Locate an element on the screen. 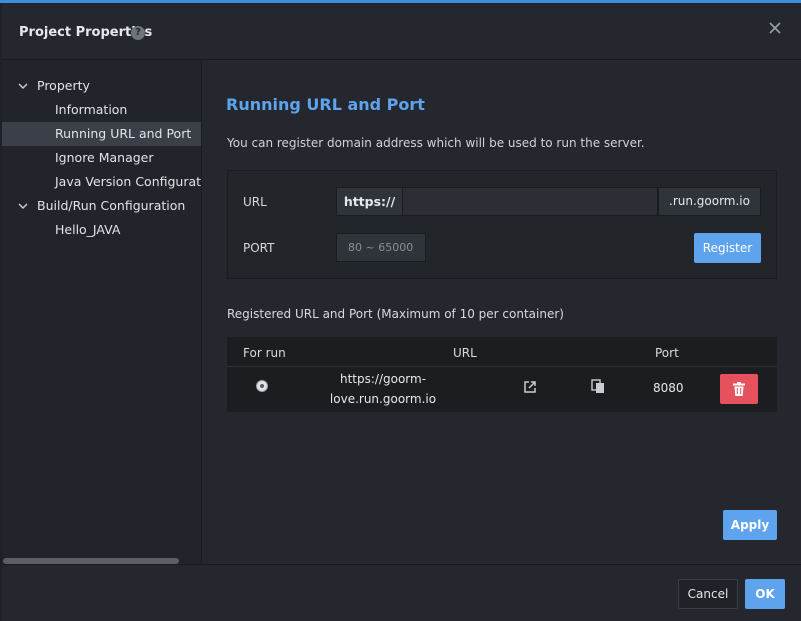 Image resolution: width=801 pixels, height=621 pixels. port-cell: 8080 is located at coordinates (668, 388).